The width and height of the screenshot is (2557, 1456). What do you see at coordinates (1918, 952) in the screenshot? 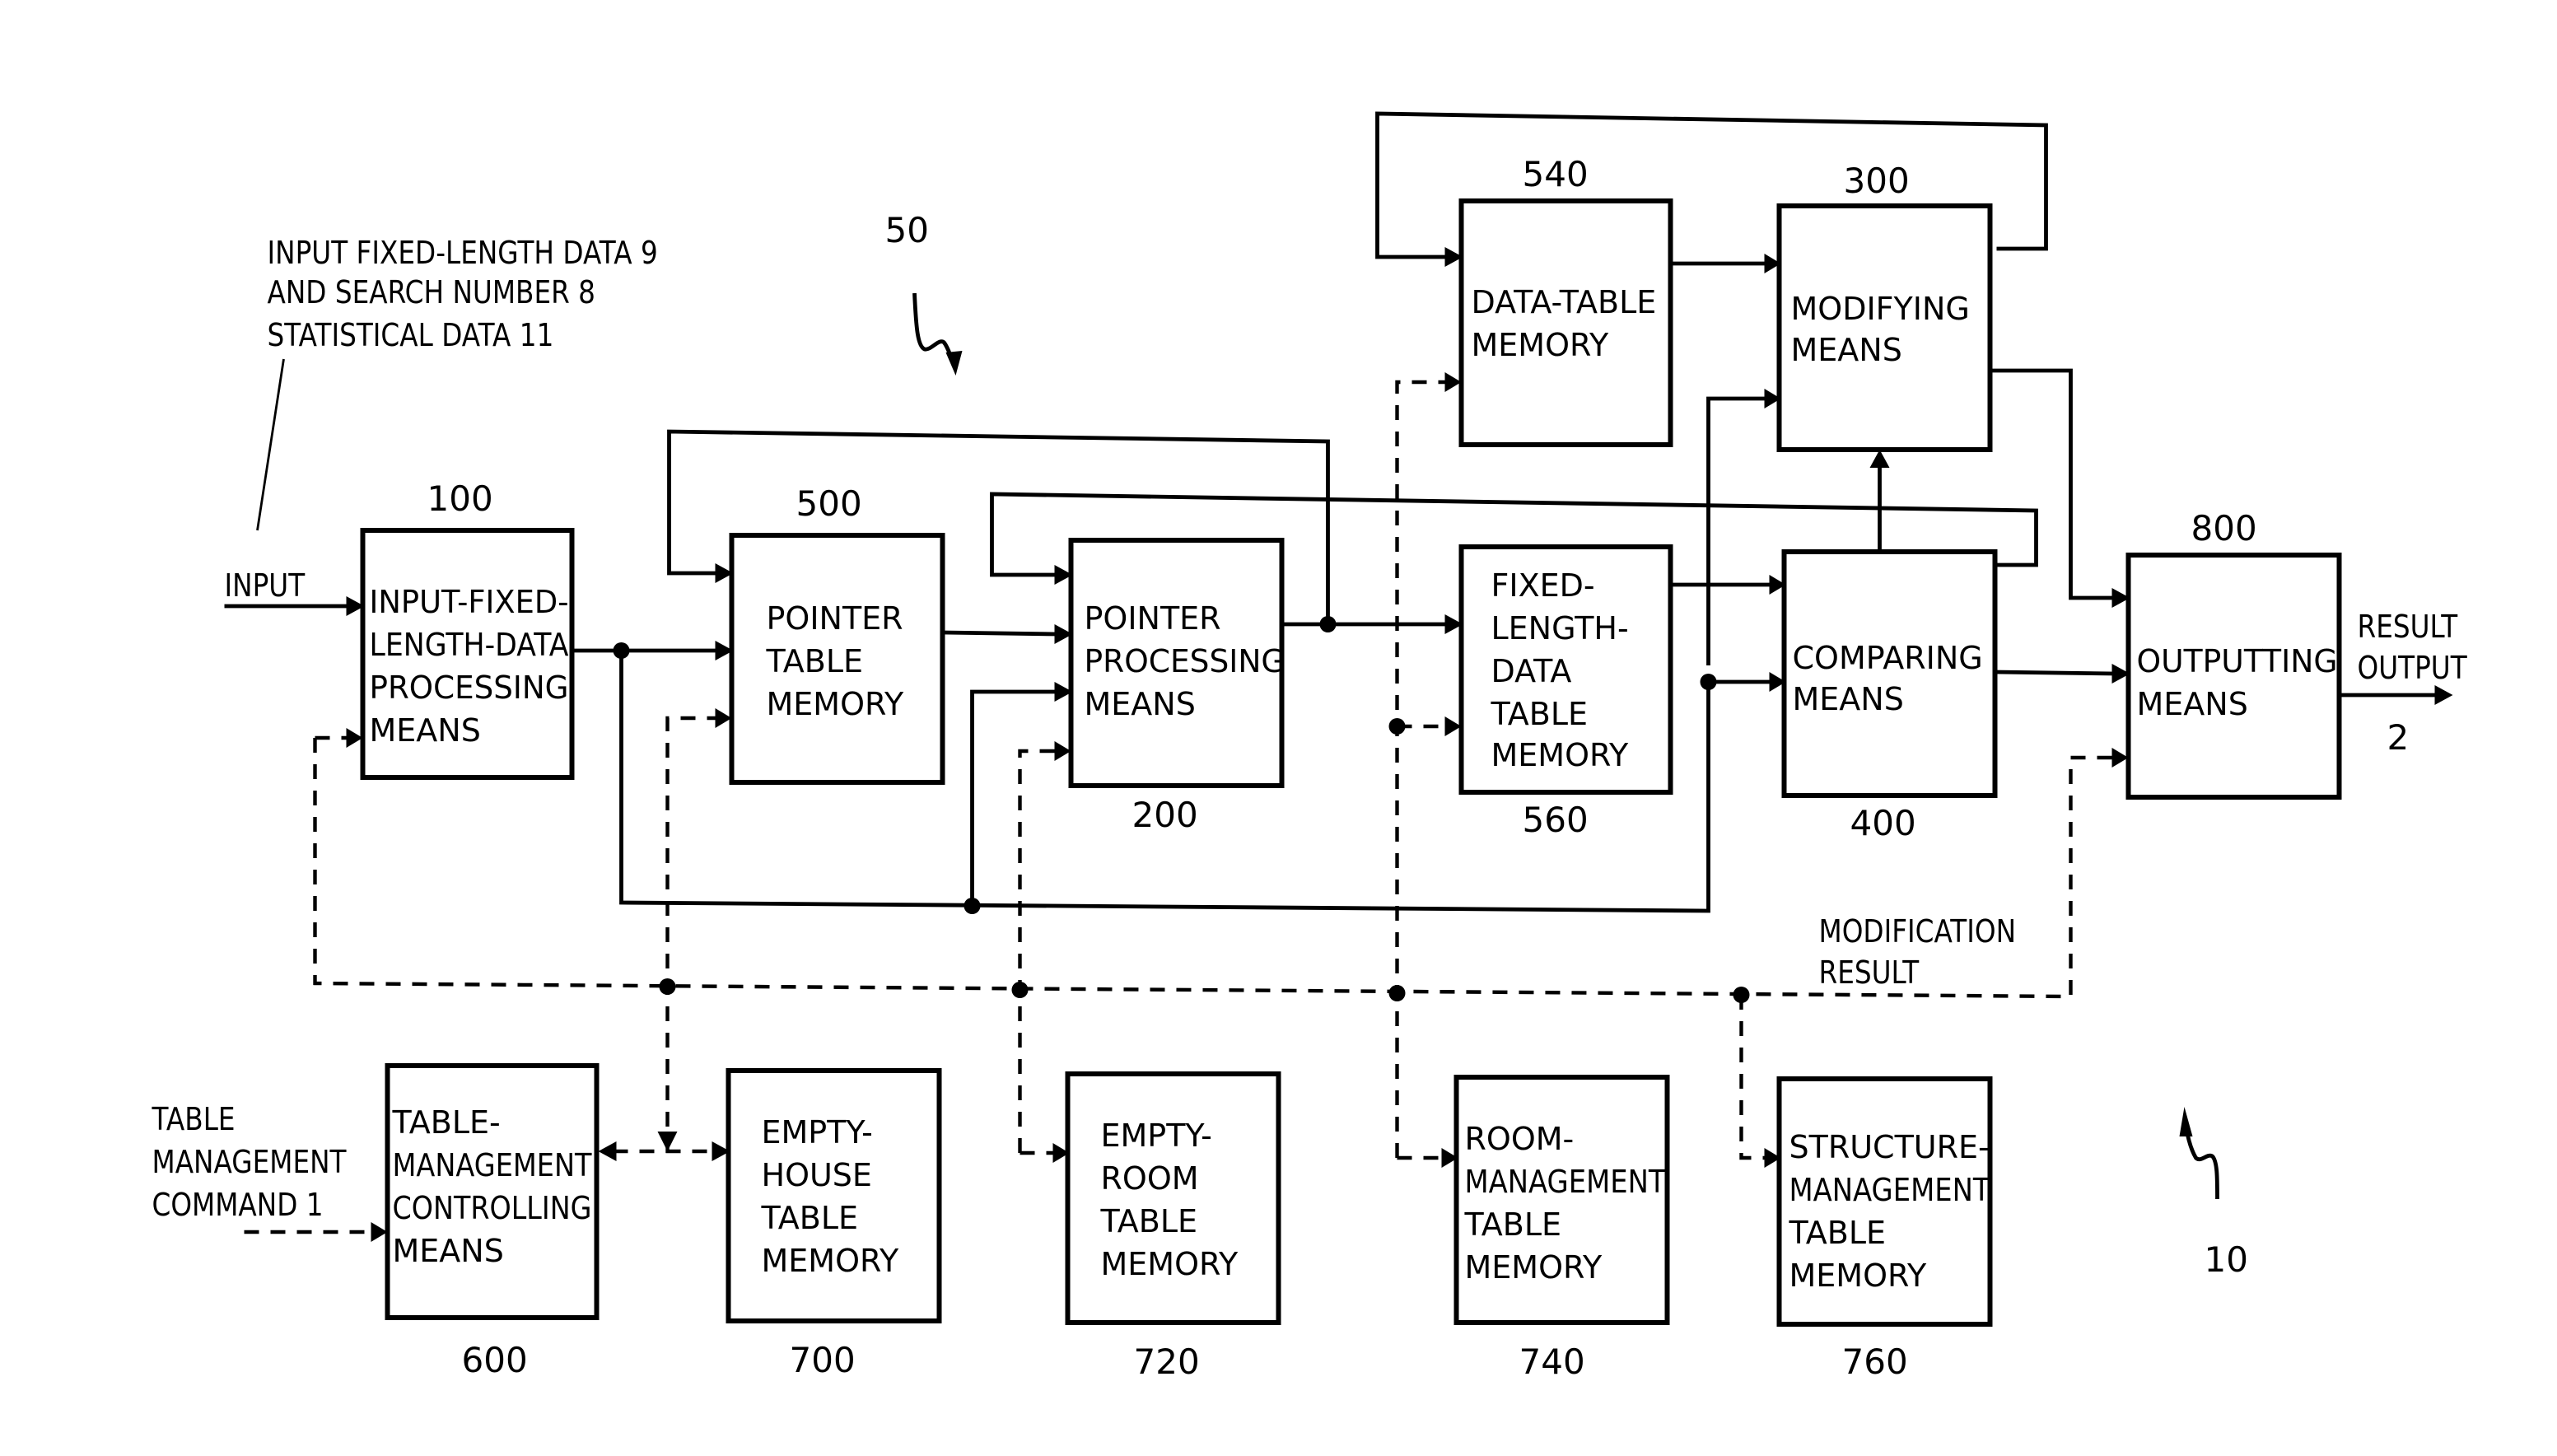
I see `modification-result-label: MODIFICATION RESULT` at bounding box center [1918, 952].